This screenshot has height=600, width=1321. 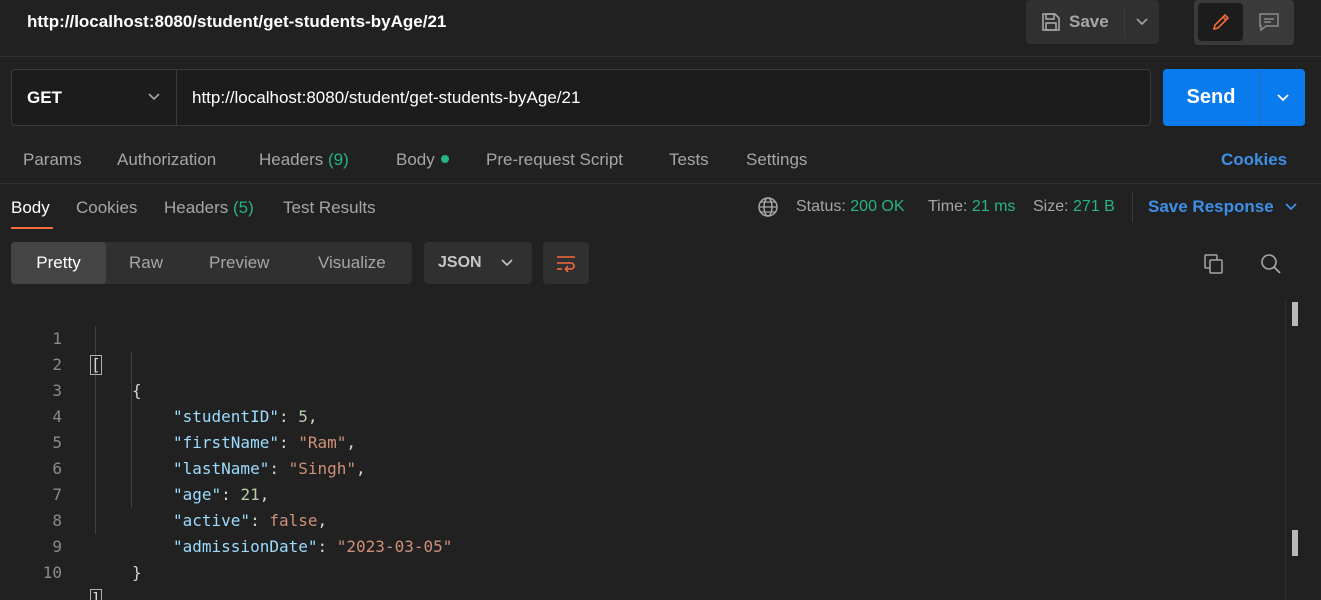 I want to click on size-label: Size:, so click(x=1051, y=206).